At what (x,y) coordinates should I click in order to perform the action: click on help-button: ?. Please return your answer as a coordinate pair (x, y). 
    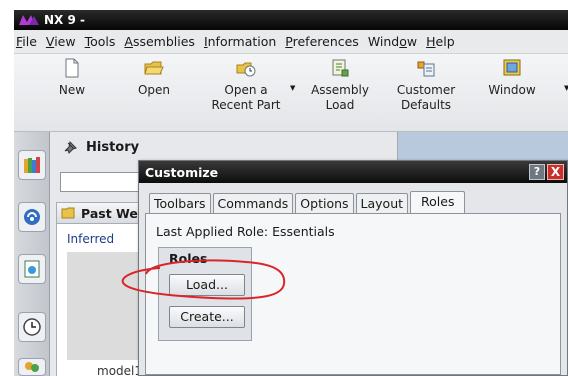
    Looking at the image, I should click on (537, 172).